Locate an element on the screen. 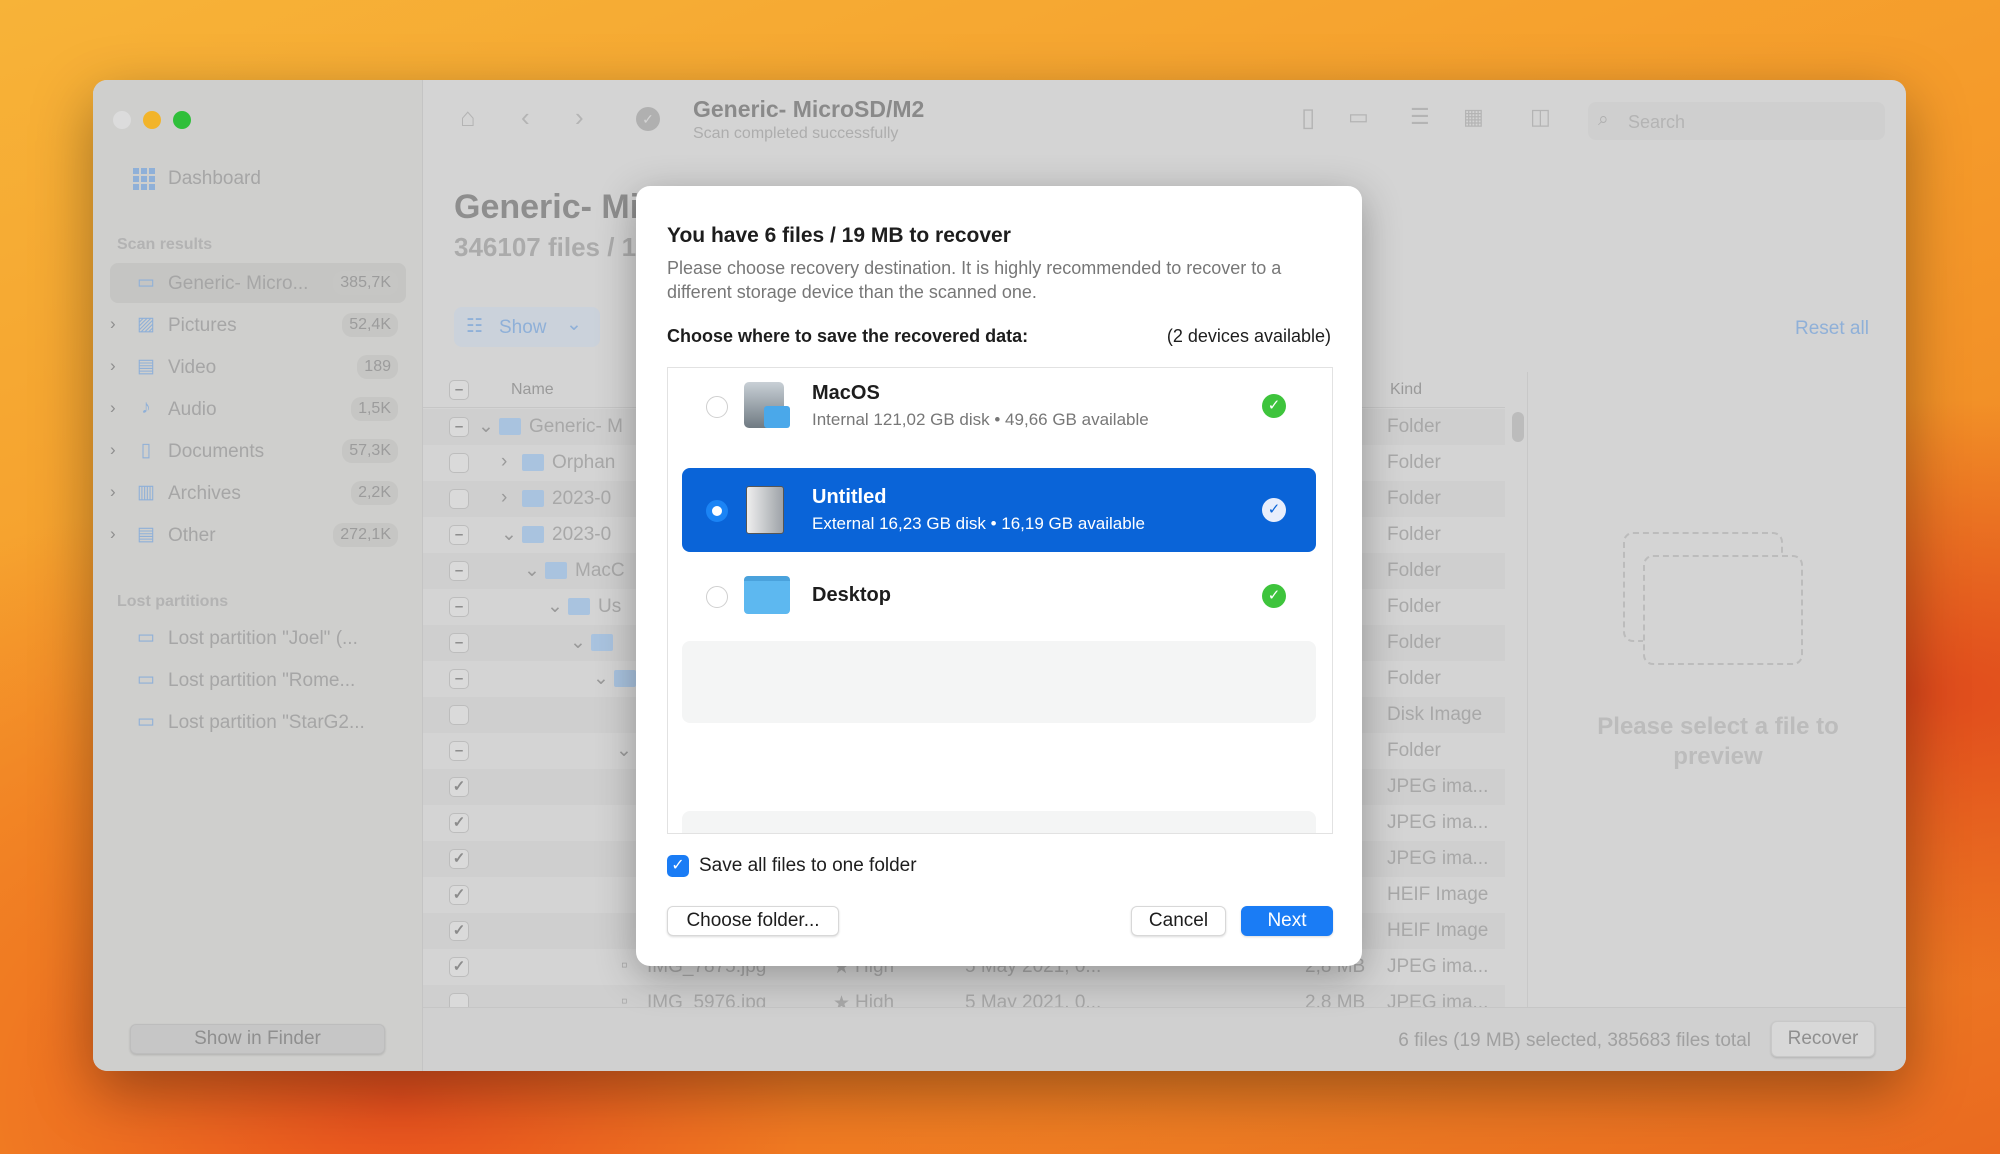 The width and height of the screenshot is (2000, 1154). devices-count: (2 devices available) is located at coordinates (1248, 336).